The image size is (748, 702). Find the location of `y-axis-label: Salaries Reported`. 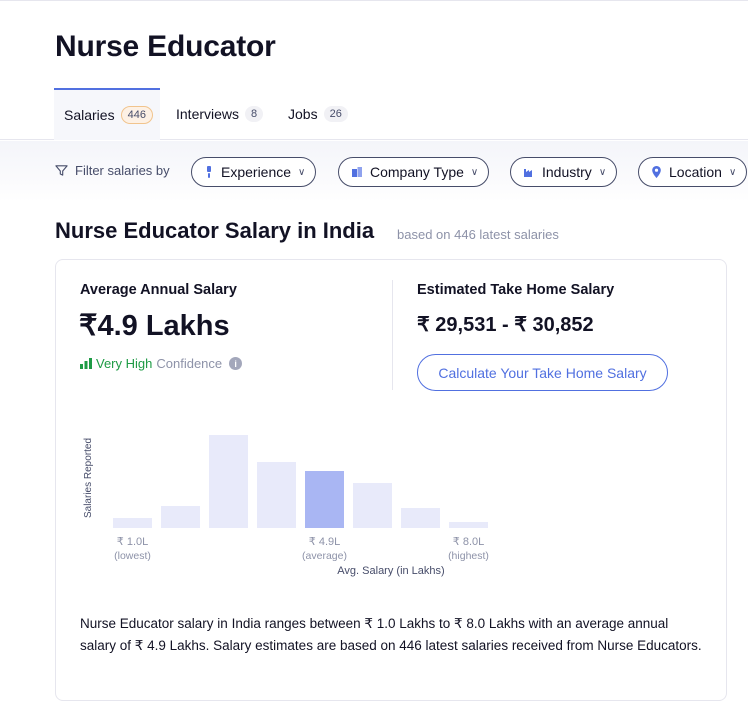

y-axis-label: Salaries Reported is located at coordinates (88, 478).